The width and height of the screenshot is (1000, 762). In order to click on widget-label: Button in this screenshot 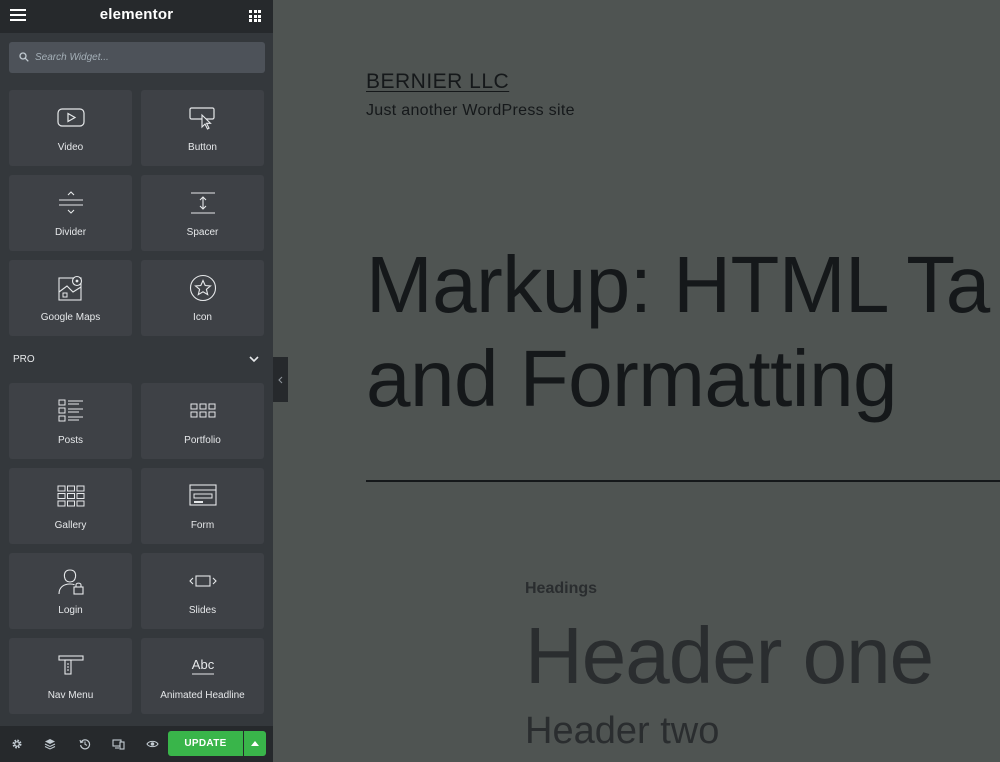, I will do `click(202, 147)`.